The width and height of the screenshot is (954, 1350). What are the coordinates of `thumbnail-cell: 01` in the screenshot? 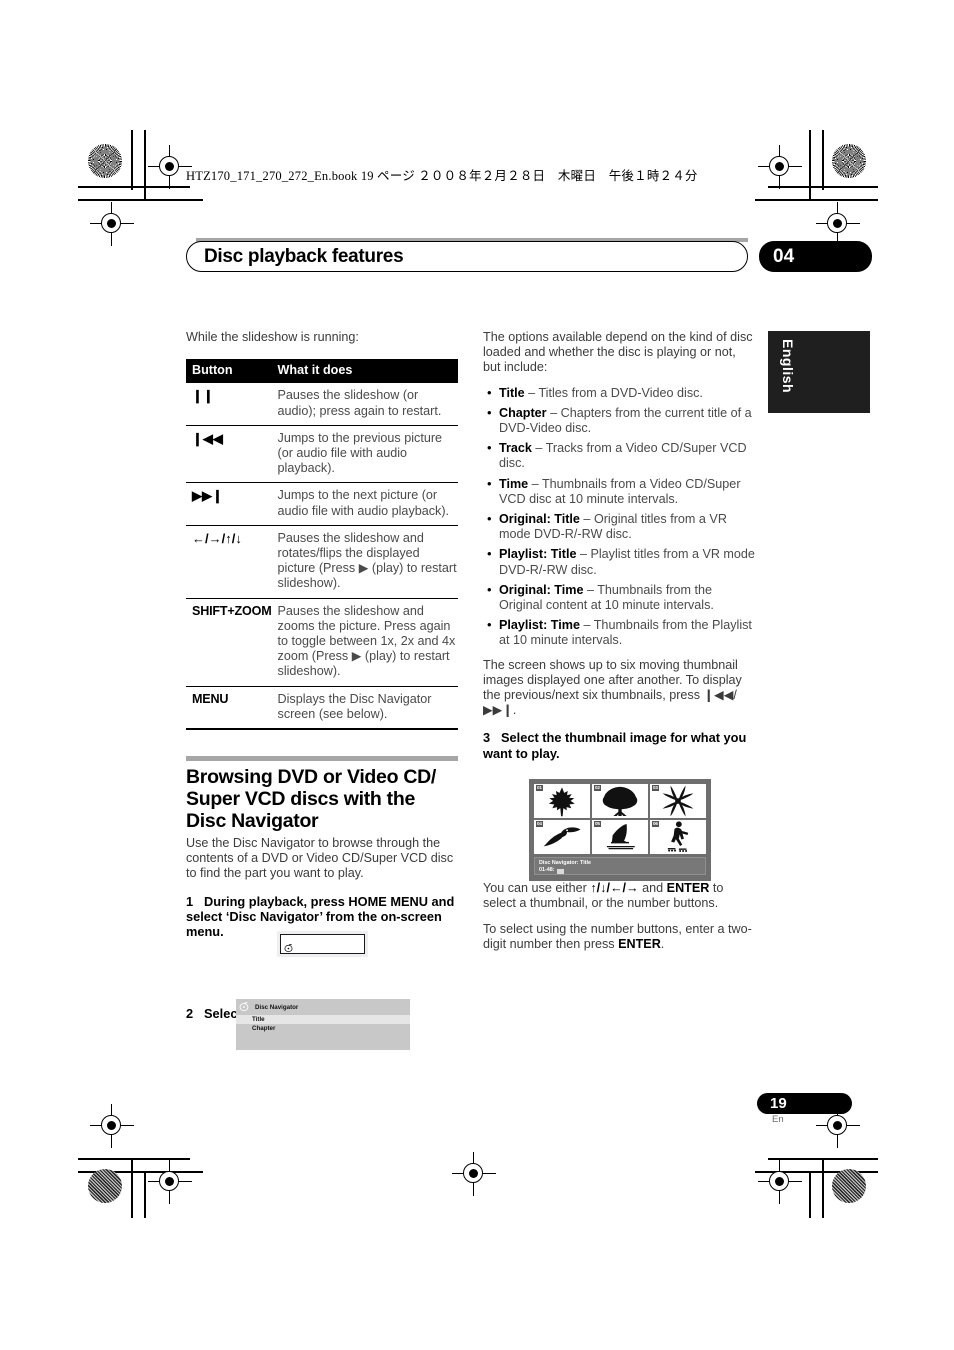 It's located at (562, 801).